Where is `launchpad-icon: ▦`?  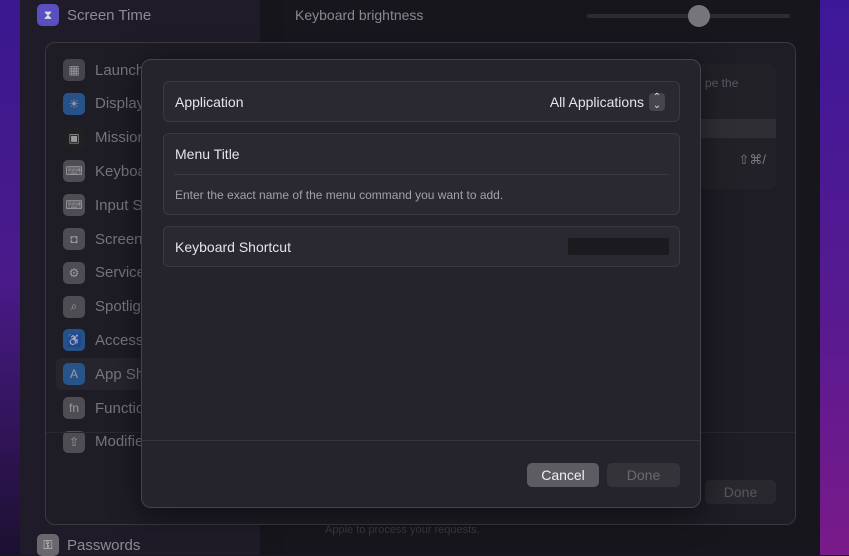
launchpad-icon: ▦ is located at coordinates (74, 70).